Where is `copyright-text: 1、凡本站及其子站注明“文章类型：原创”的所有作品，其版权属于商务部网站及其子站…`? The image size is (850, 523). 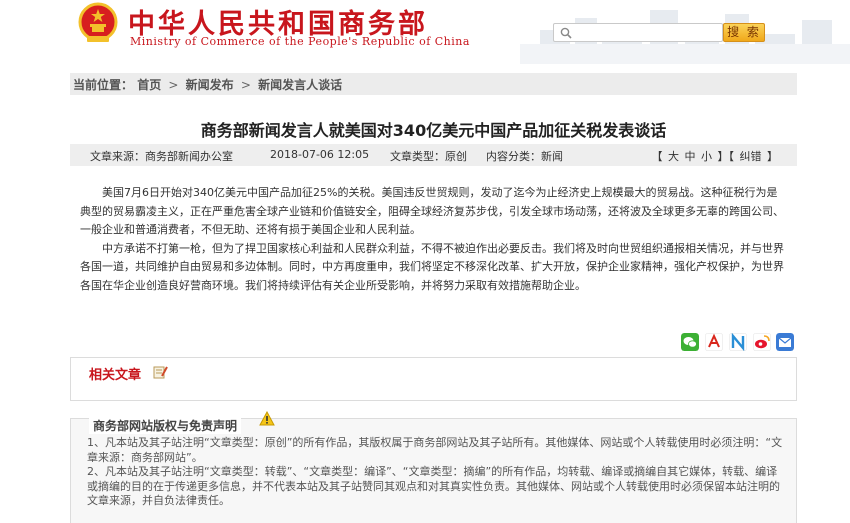
copyright-text: 1、凡本站及其子站注明“文章类型：原创”的所有作品，其版权属于商务部网站及其子站… is located at coordinates (437, 472).